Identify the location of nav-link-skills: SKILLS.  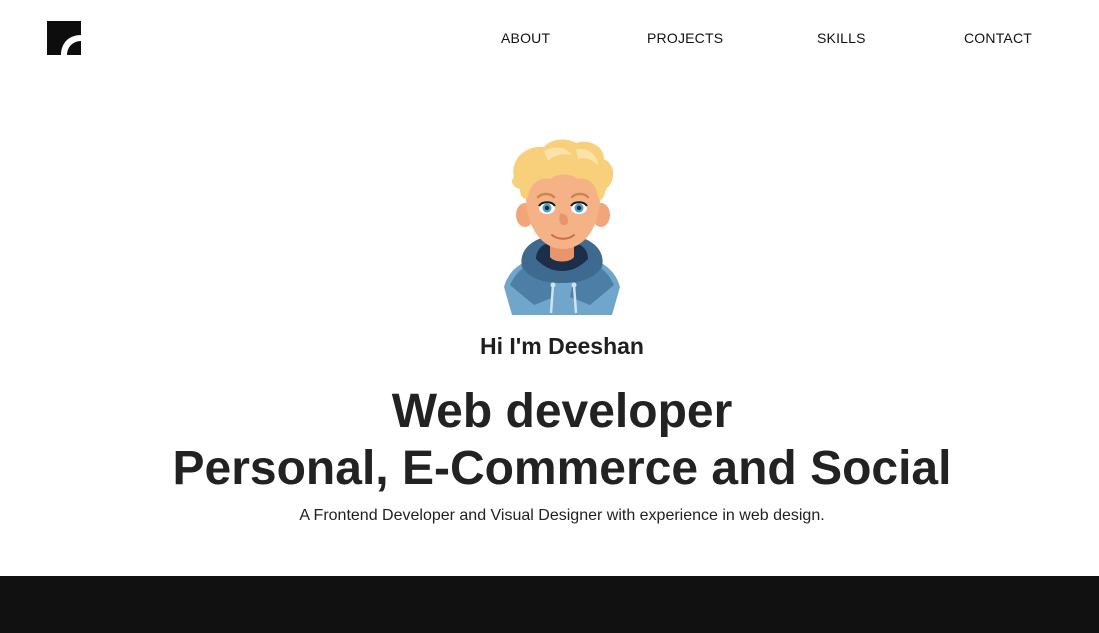
(841, 38).